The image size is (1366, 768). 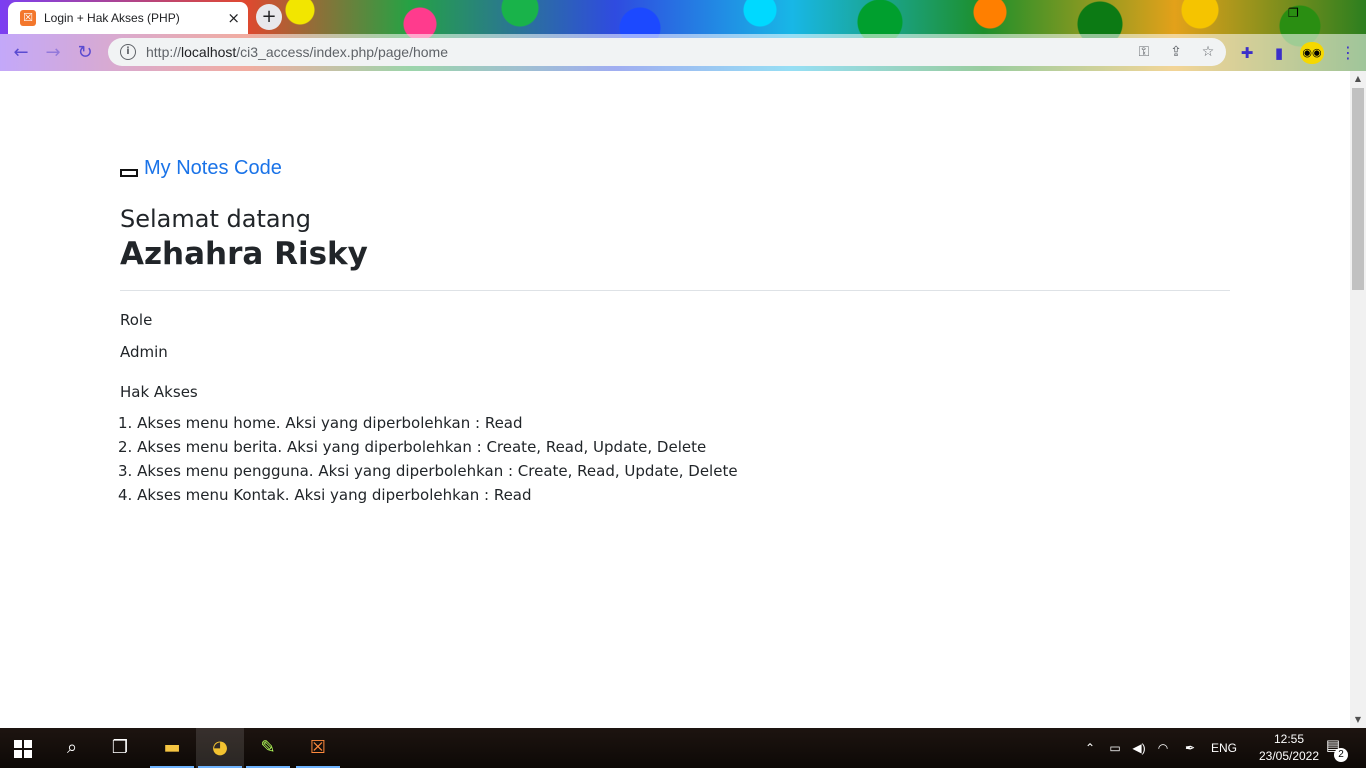 I want to click on brand-logo-image, so click(x=129, y=172).